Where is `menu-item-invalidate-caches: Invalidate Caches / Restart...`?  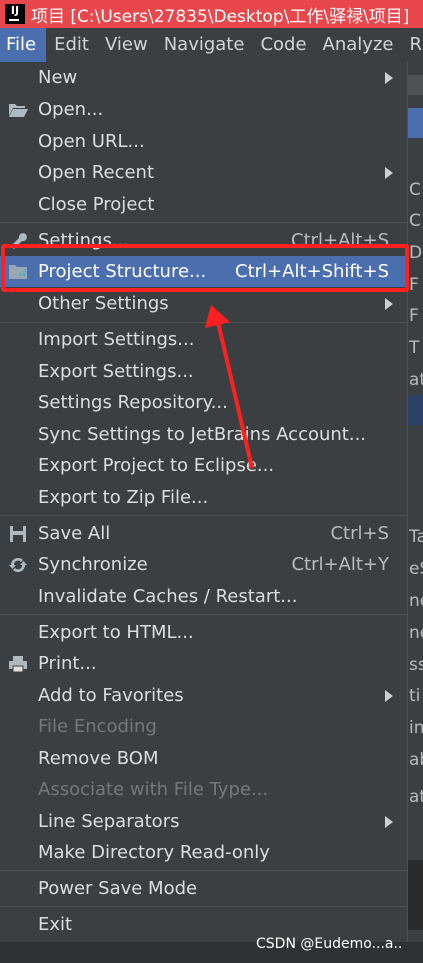
menu-item-invalidate-caches: Invalidate Caches / Restart... is located at coordinates (203, 596).